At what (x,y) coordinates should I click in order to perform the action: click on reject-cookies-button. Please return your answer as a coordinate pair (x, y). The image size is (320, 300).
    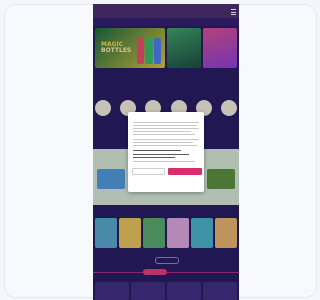
    Looking at the image, I should click on (148, 171).